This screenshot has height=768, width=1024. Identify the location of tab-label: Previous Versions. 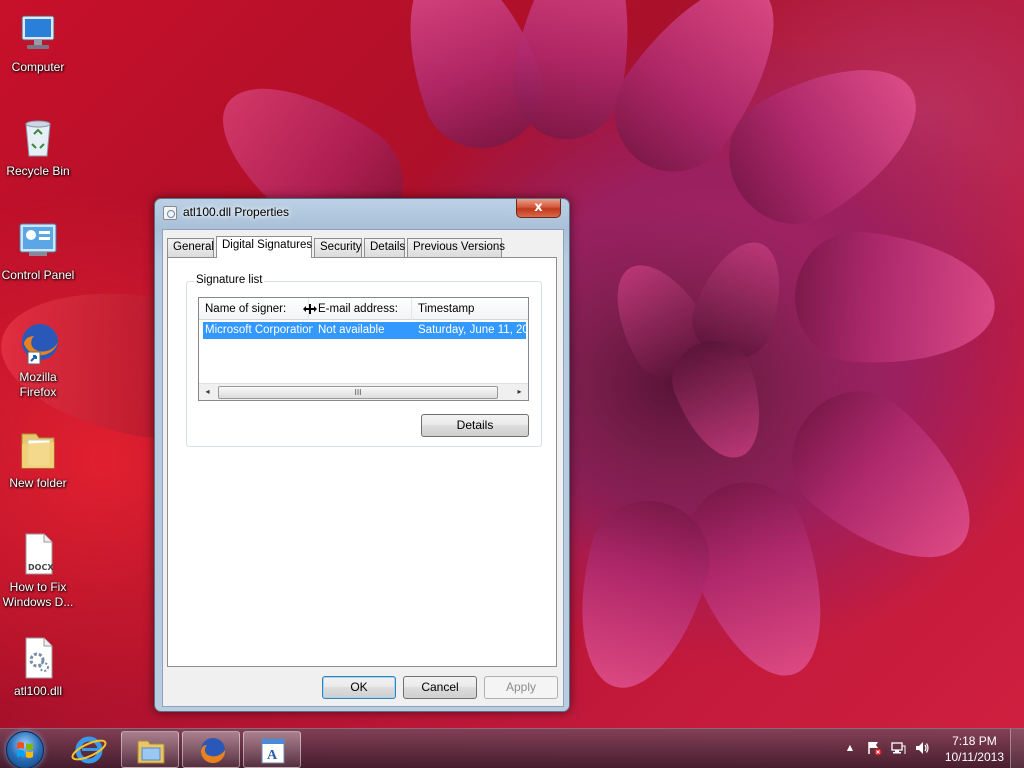
(459, 247).